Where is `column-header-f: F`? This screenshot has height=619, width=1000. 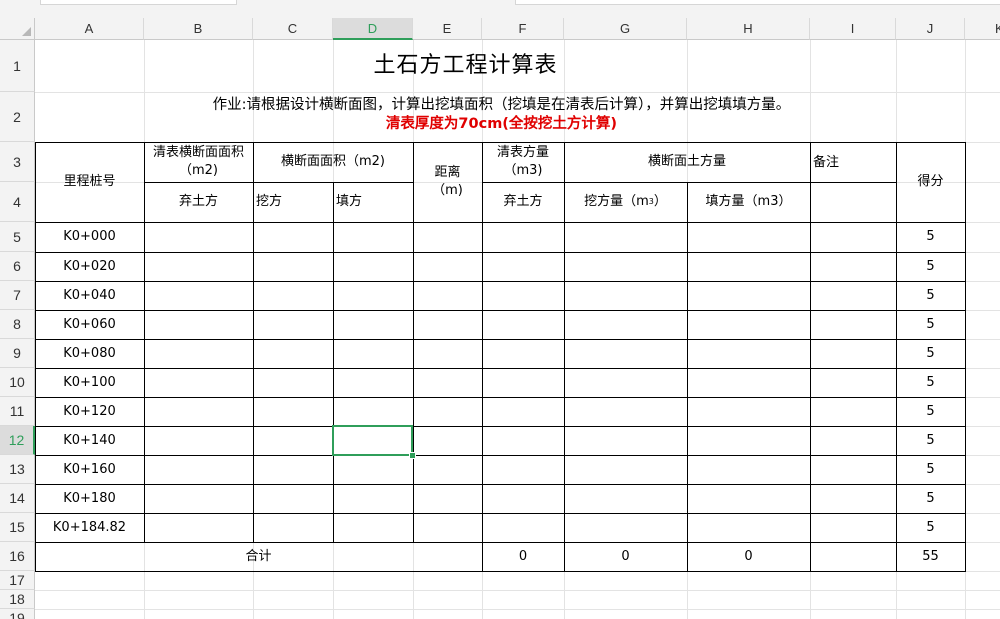
column-header-f: F is located at coordinates (523, 29).